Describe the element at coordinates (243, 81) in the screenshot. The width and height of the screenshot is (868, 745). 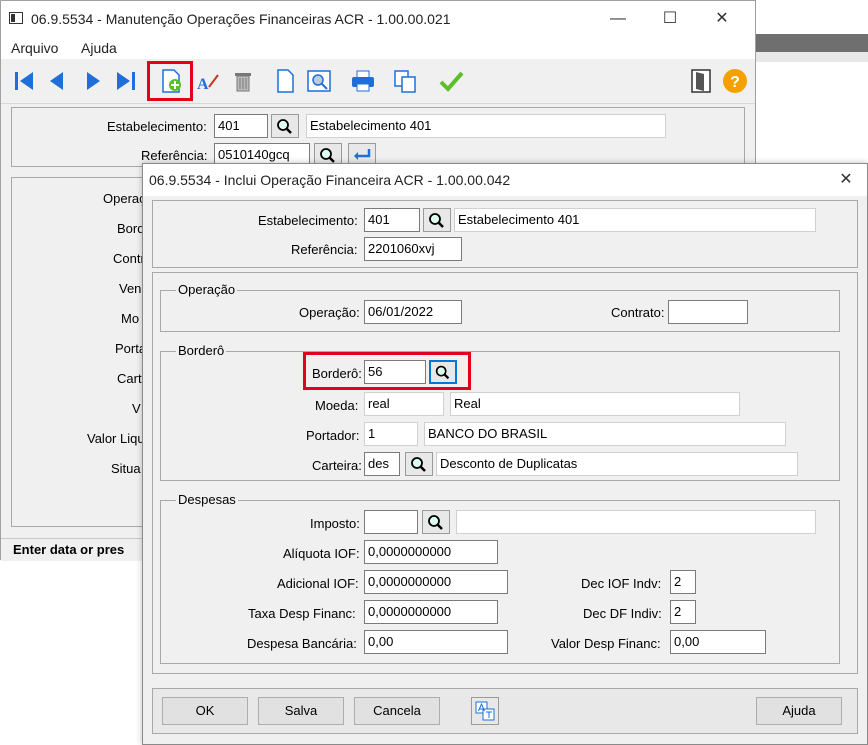
I see `delete-icon` at that location.